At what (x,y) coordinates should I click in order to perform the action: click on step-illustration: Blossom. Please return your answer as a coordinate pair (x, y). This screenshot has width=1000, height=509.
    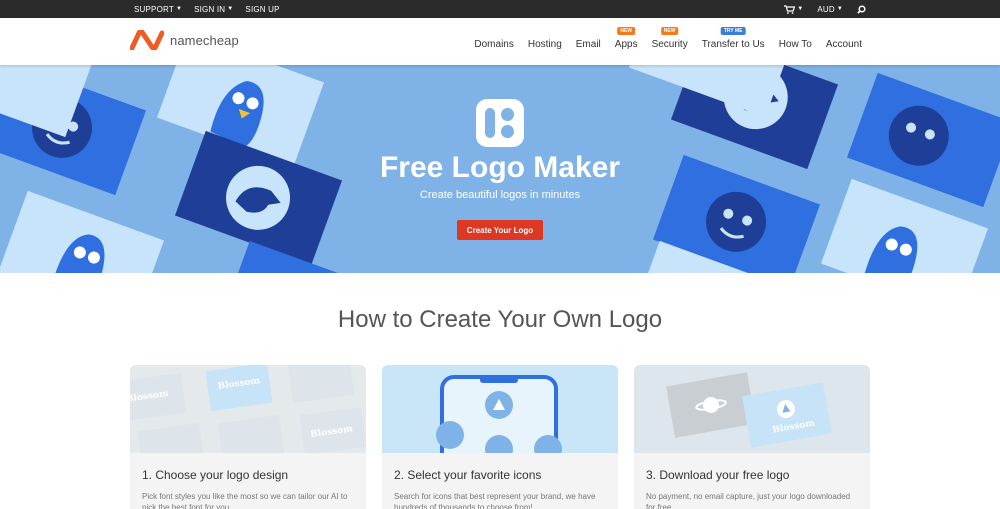
    Looking at the image, I should click on (752, 409).